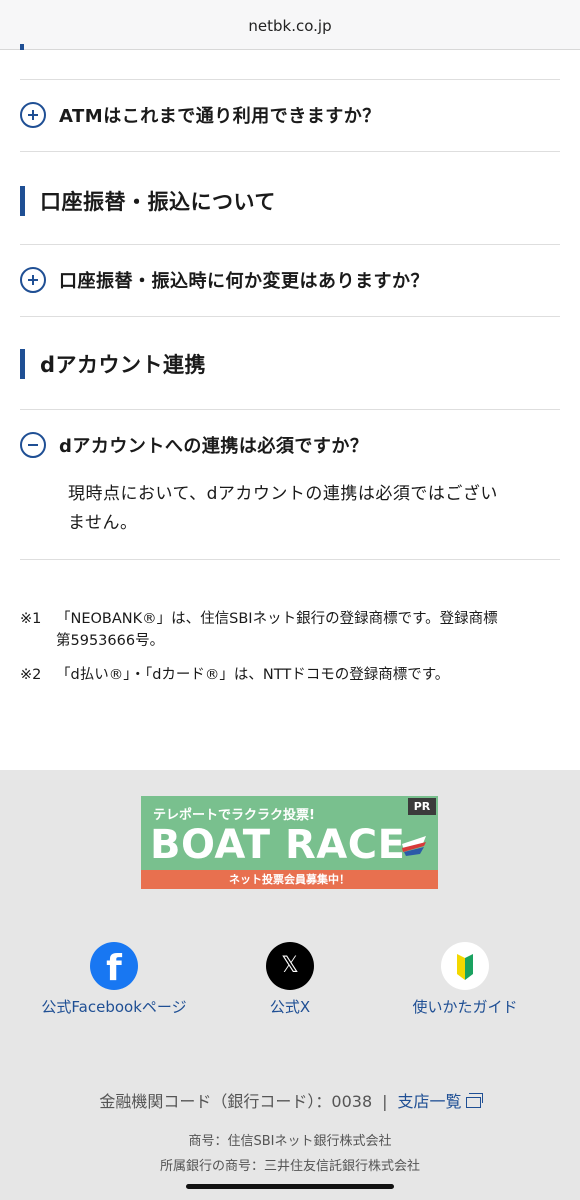 The width and height of the screenshot is (580, 1200). What do you see at coordinates (277, 619) in the screenshot?
I see `footnote-text: 「NEOBANK®」は、住信SBIネット銀行の登録商標です。登録商標` at bounding box center [277, 619].